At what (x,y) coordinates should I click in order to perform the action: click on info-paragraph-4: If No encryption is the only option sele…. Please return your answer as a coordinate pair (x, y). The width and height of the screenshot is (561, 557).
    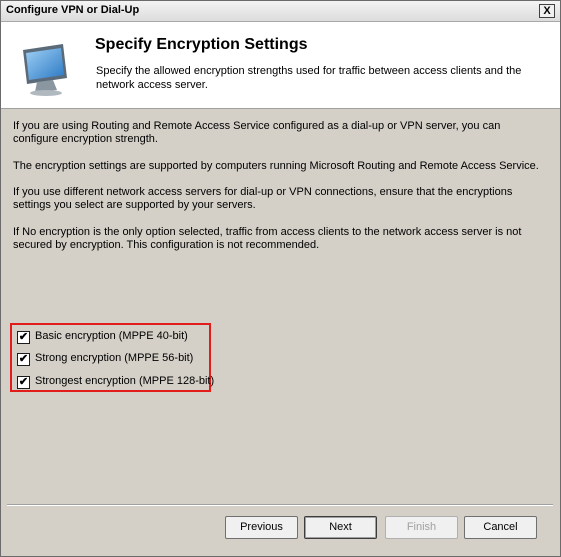
    Looking at the image, I should click on (267, 238).